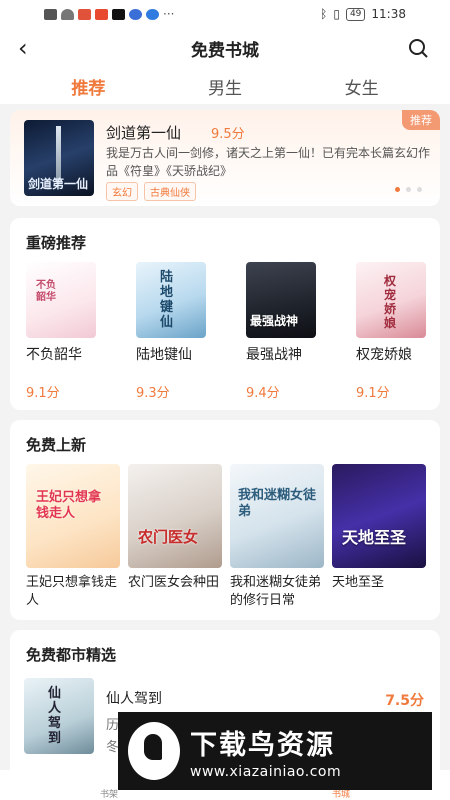 The image size is (450, 800). Describe the element at coordinates (56, 445) in the screenshot. I see `section-title: 免费上新` at that location.